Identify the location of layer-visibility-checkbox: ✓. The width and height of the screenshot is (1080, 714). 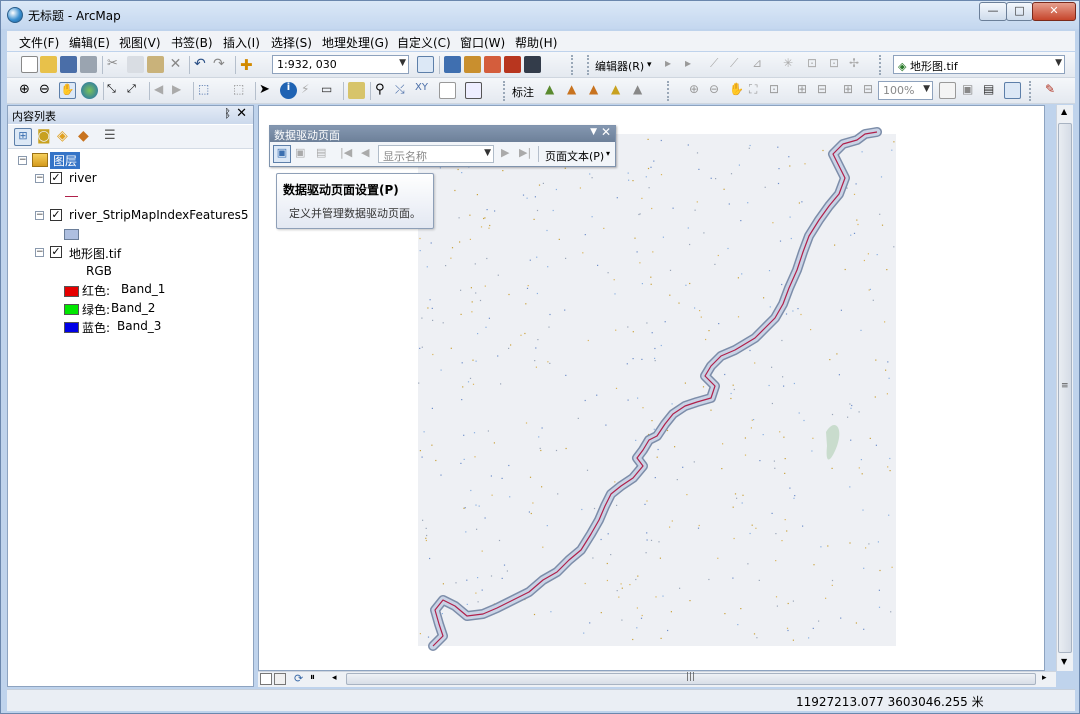
(56, 252).